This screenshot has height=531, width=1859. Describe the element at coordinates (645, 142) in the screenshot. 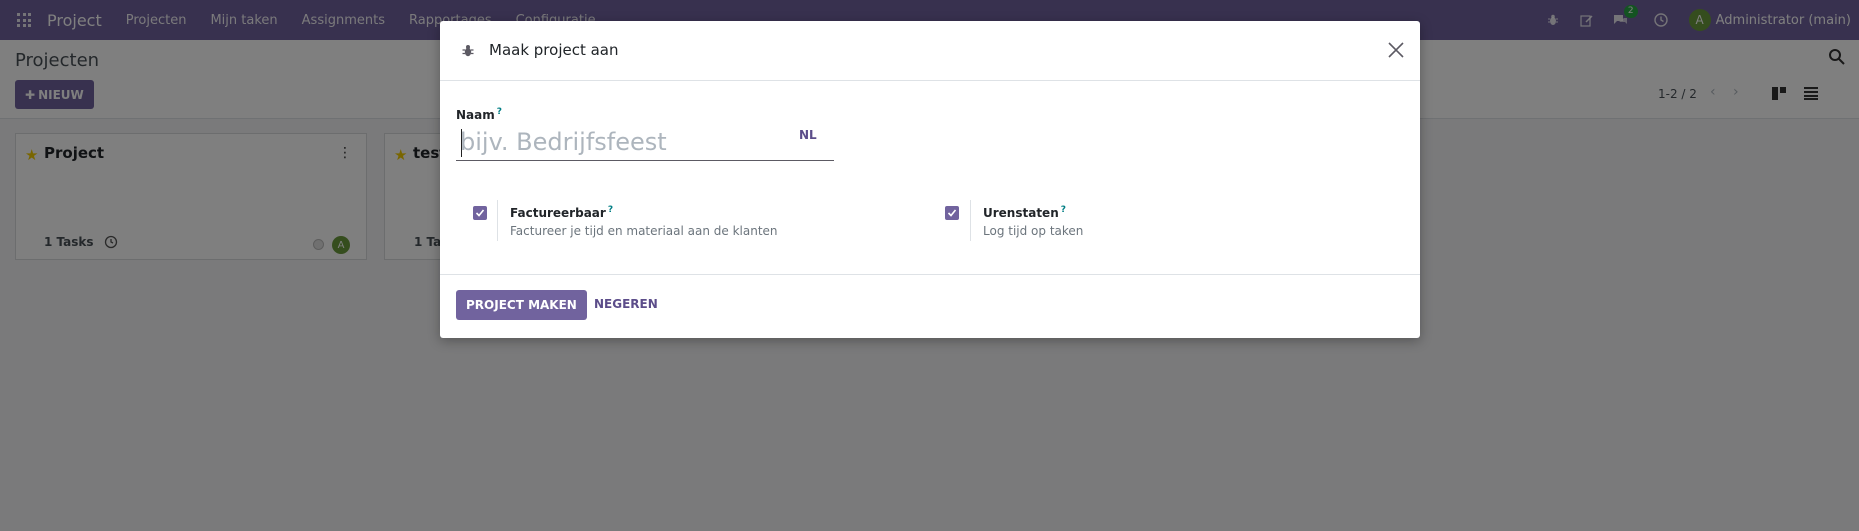

I see `project-name-input` at that location.